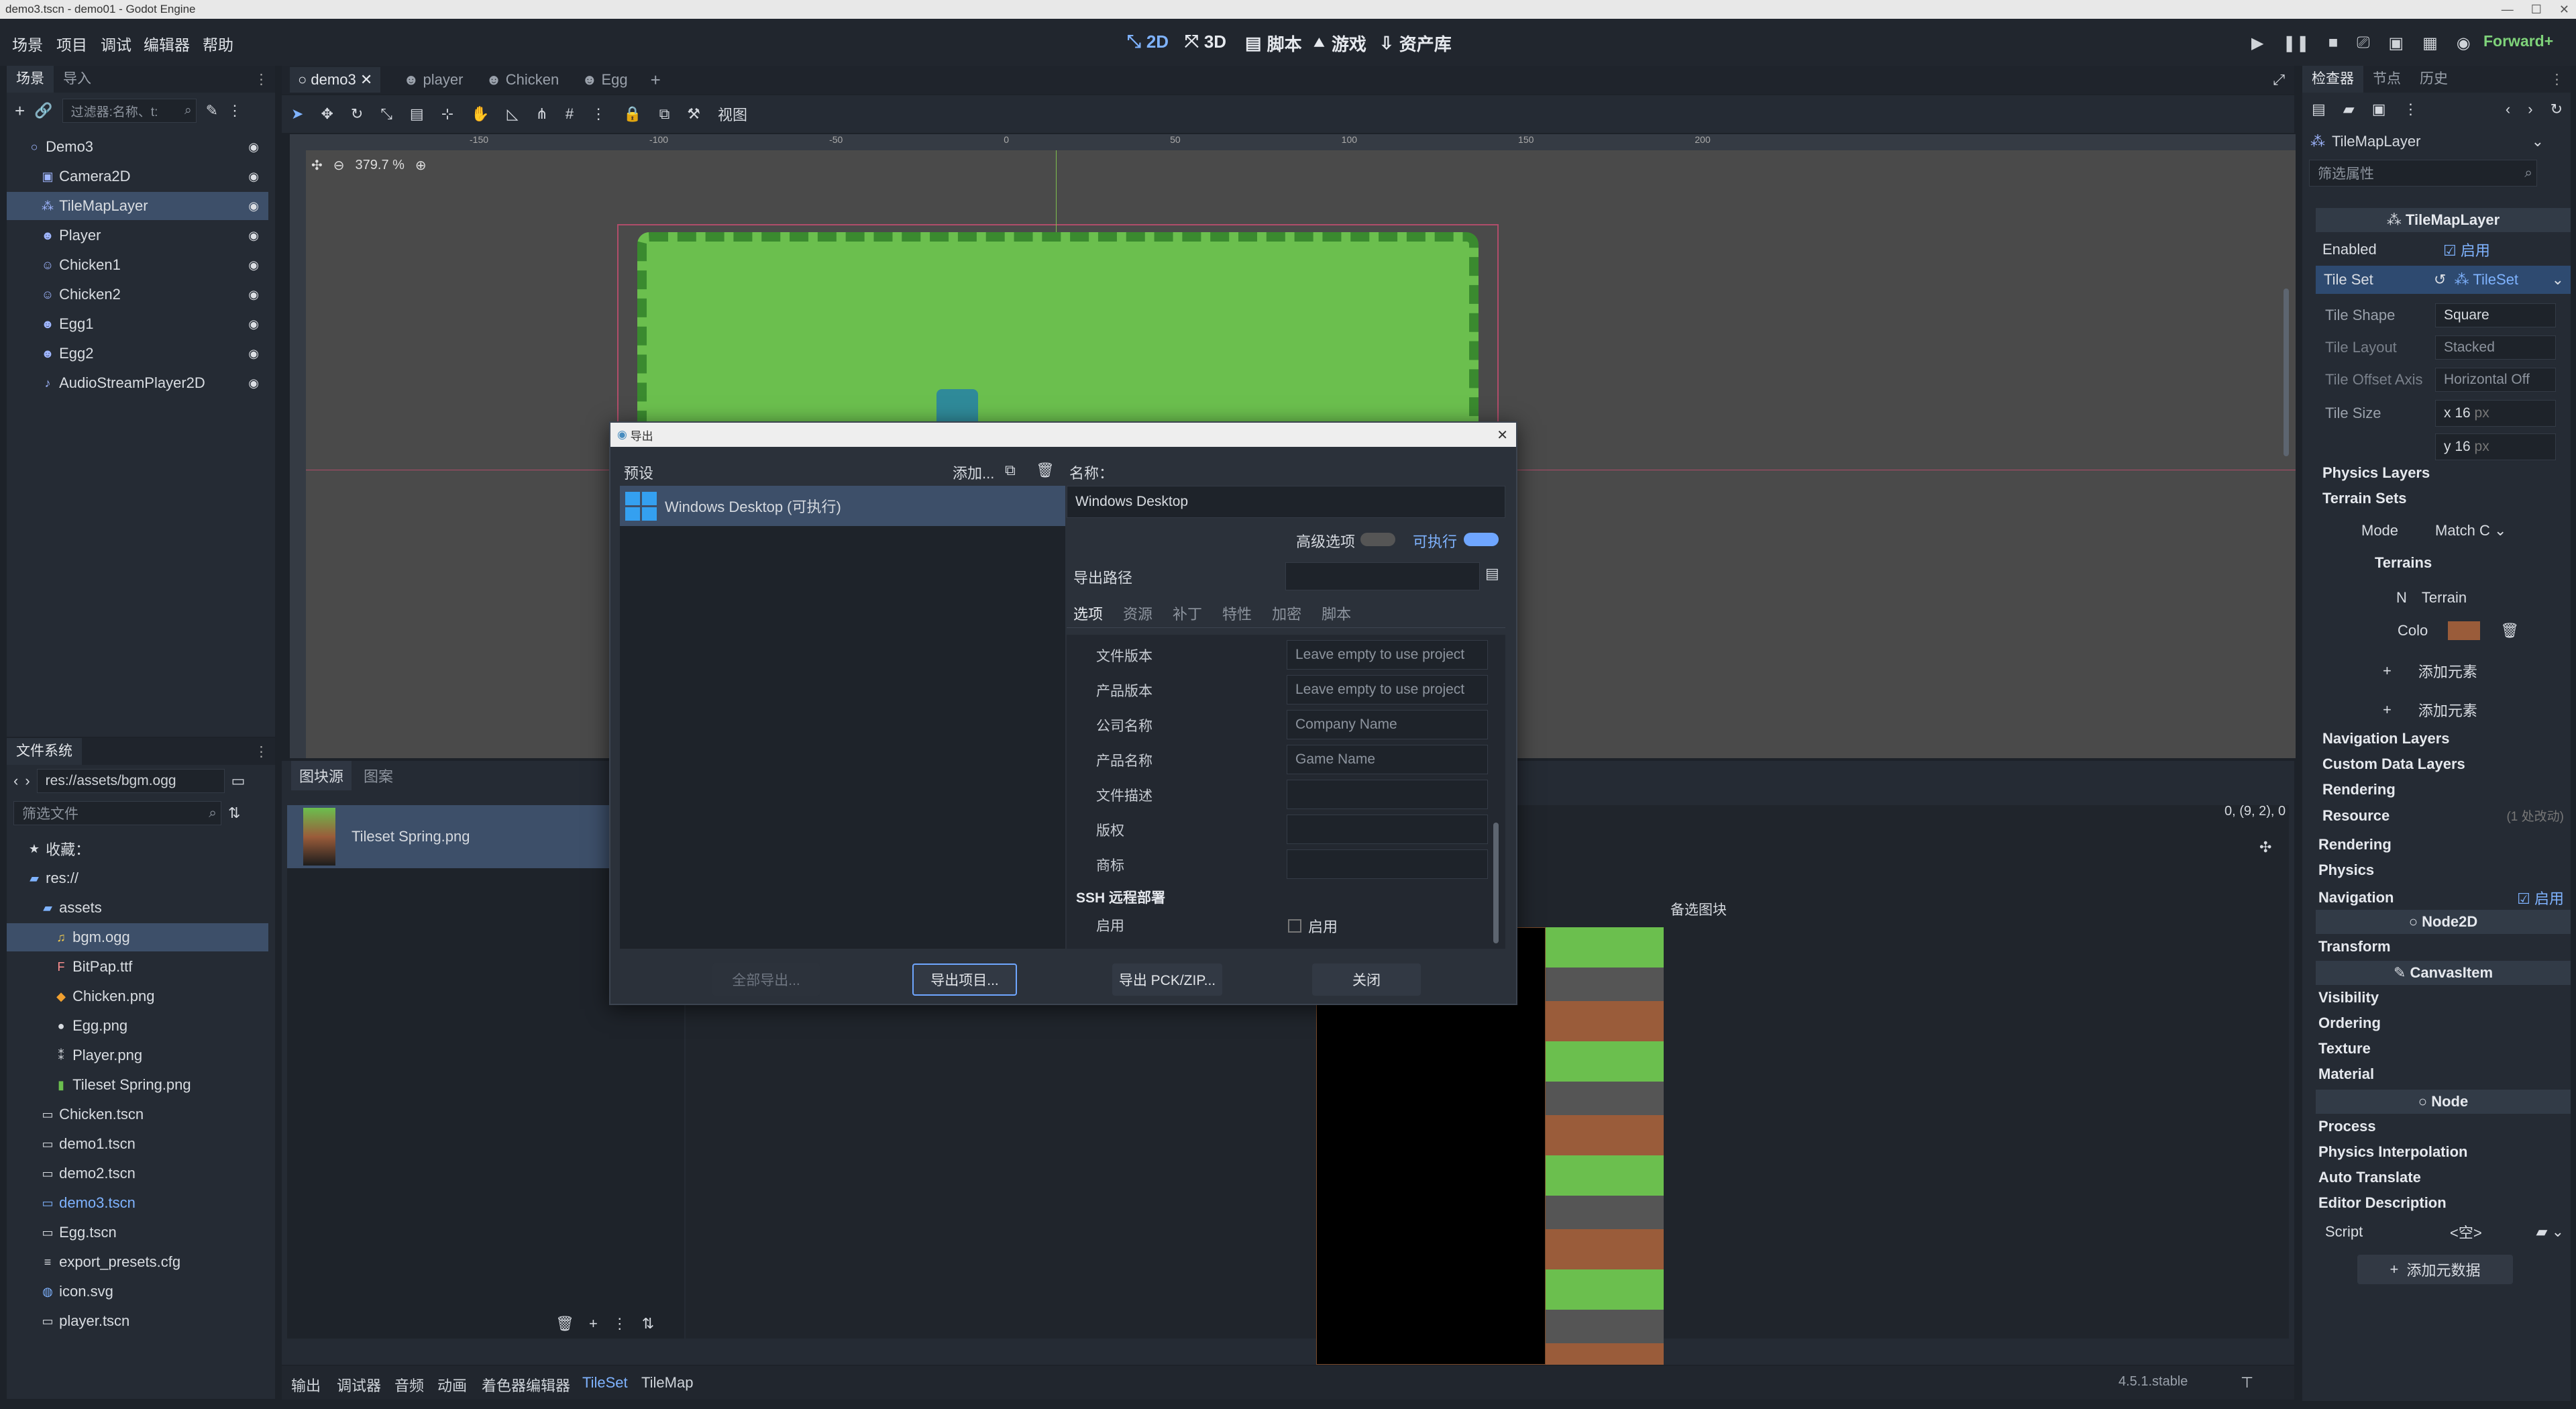 The height and width of the screenshot is (1409, 2576). I want to click on revert-icon: ↺, so click(2440, 280).